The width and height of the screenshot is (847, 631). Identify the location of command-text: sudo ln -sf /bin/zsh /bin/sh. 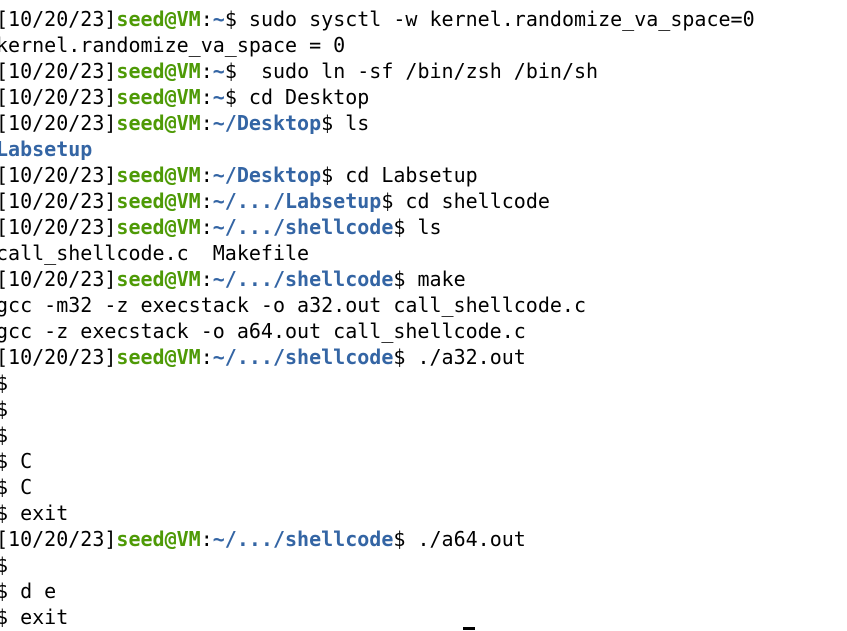
(417, 71).